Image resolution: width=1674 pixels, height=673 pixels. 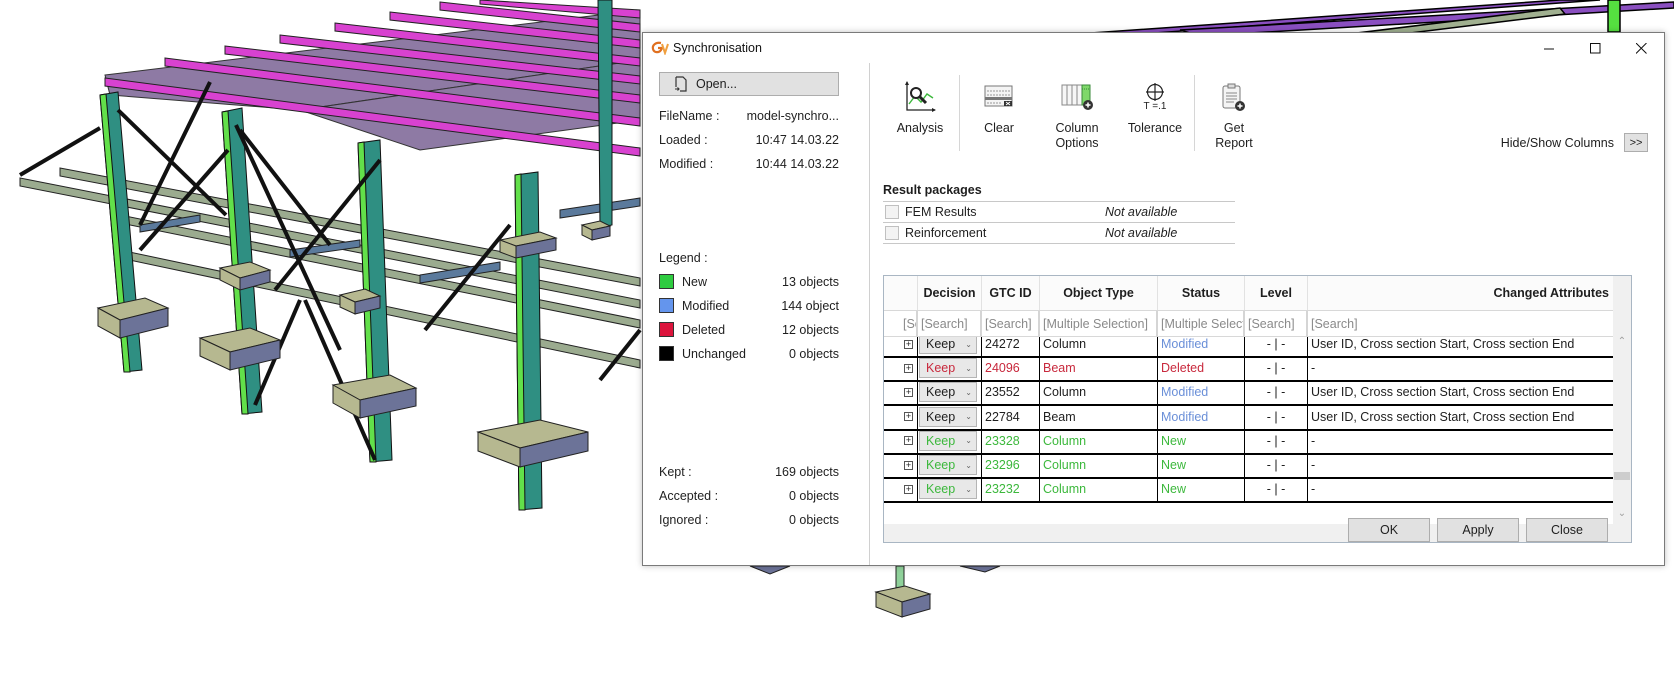 I want to click on apply-button: Apply, so click(x=1478, y=530).